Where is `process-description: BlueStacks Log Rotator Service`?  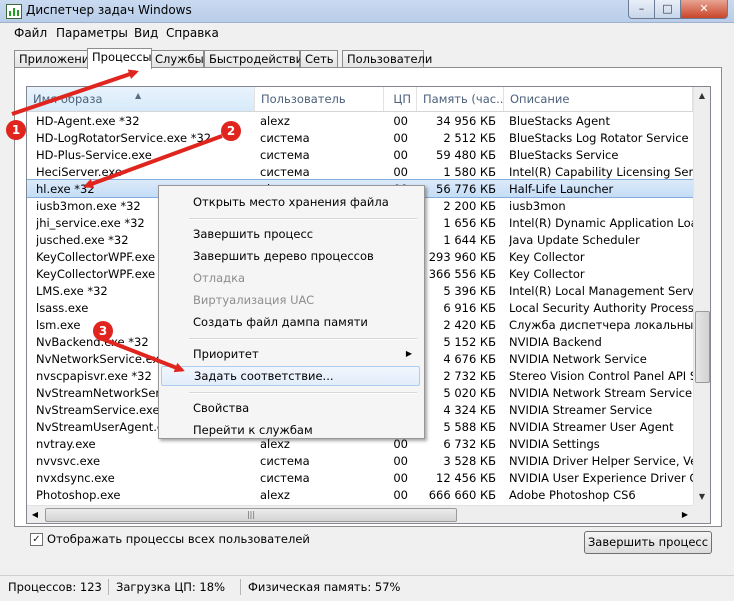
process-description: BlueStacks Log Rotator Service is located at coordinates (599, 138).